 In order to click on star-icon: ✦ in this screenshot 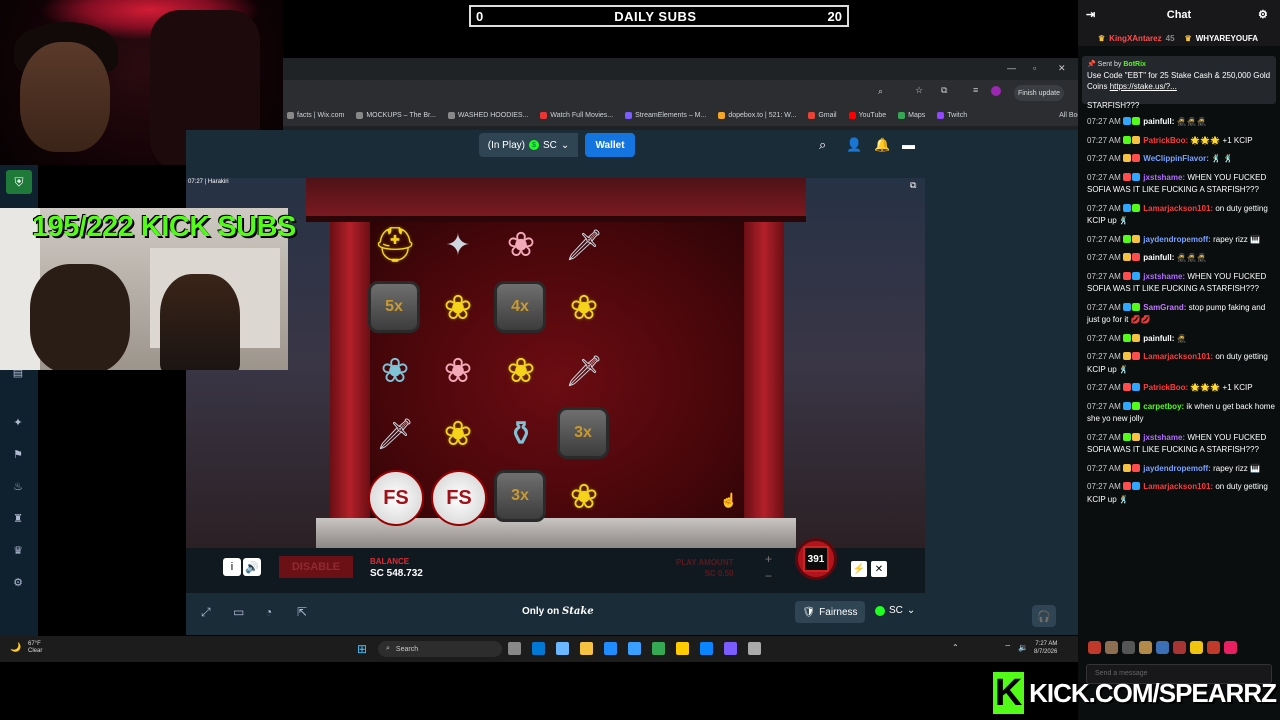, I will do `click(18, 423)`.